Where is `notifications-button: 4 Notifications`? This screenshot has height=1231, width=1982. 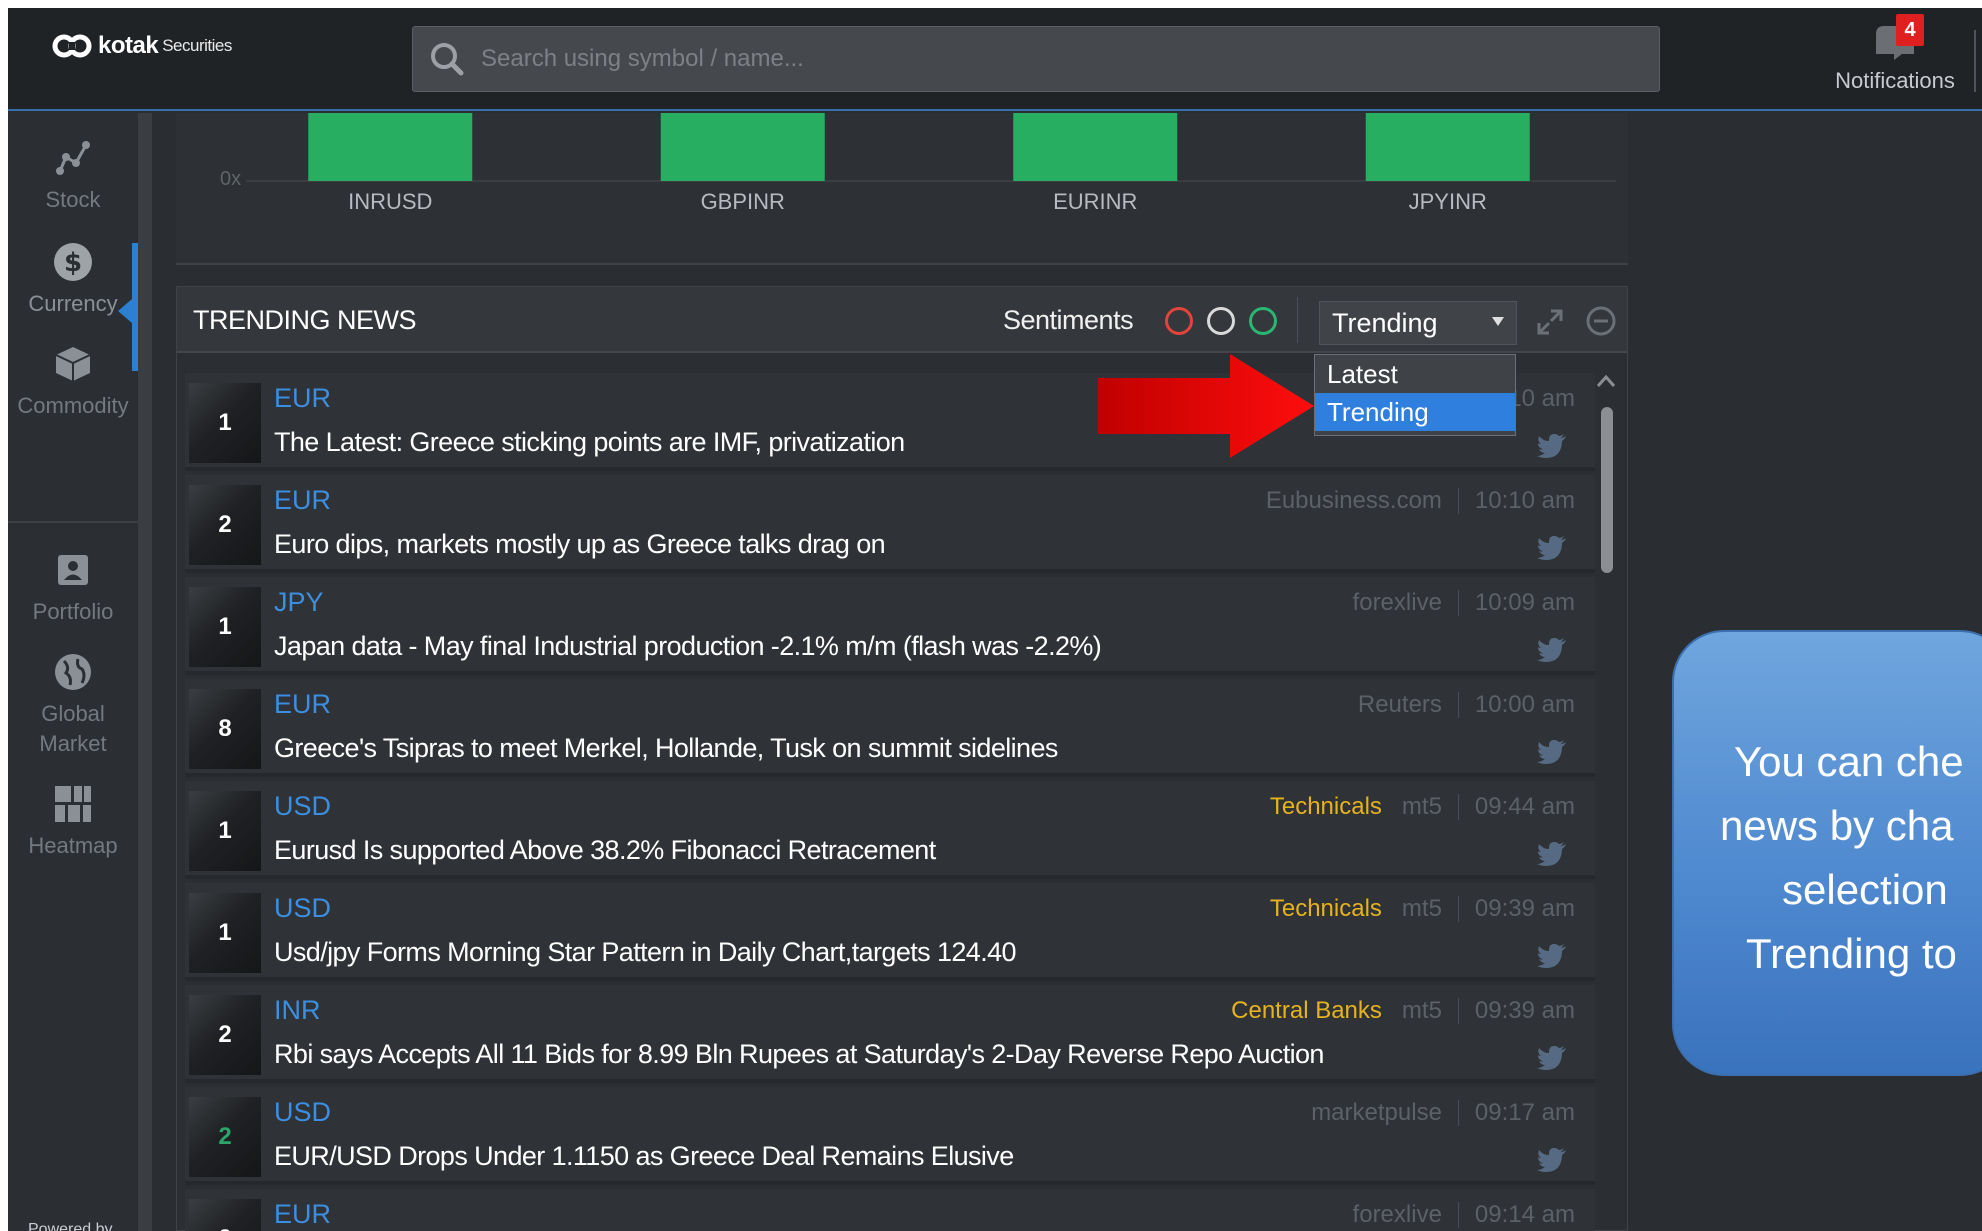
notifications-button: 4 Notifications is located at coordinates (1895, 60).